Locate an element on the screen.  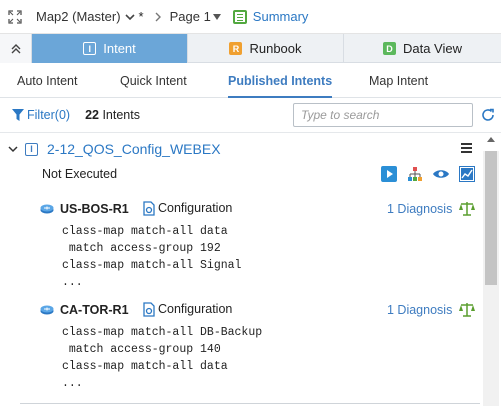
intent-header: I 2-12_QOS_Config_WEBEX is located at coordinates (114, 149).